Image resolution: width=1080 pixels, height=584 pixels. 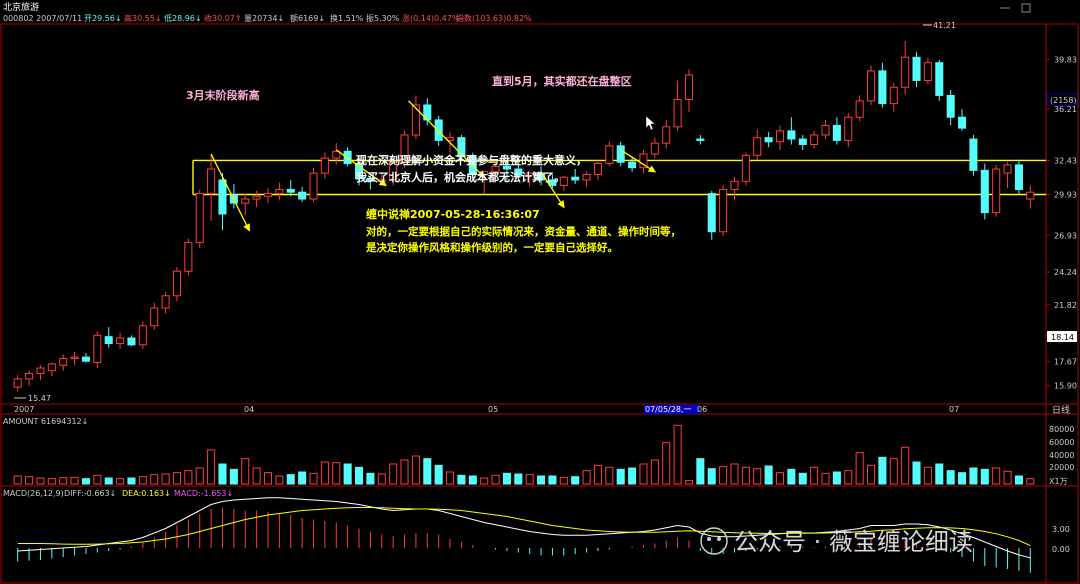 What do you see at coordinates (45, 421) in the screenshot?
I see `volume-title: AMOUNT 61694312↓` at bounding box center [45, 421].